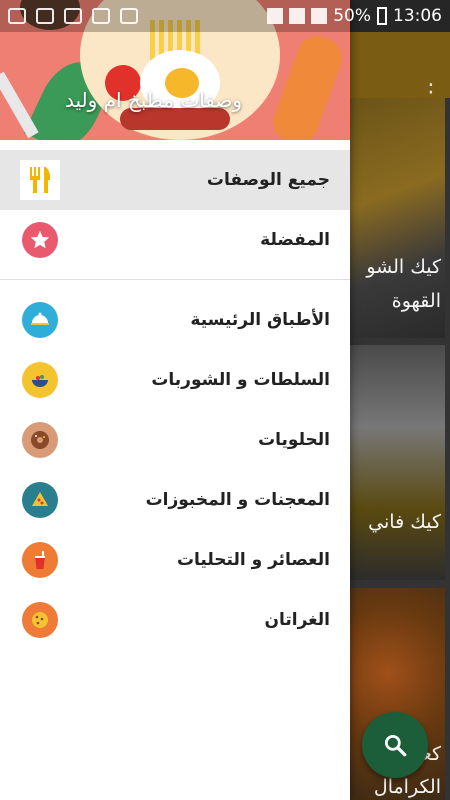 The image size is (450, 800). I want to click on wifi-icon, so click(297, 16).